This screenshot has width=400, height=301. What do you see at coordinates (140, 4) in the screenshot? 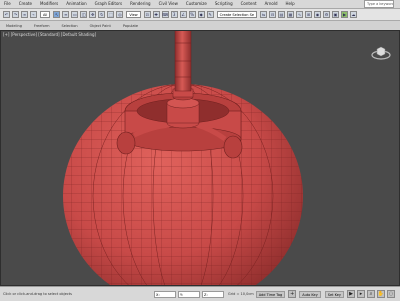
I see `menu-rendering: Rendering` at bounding box center [140, 4].